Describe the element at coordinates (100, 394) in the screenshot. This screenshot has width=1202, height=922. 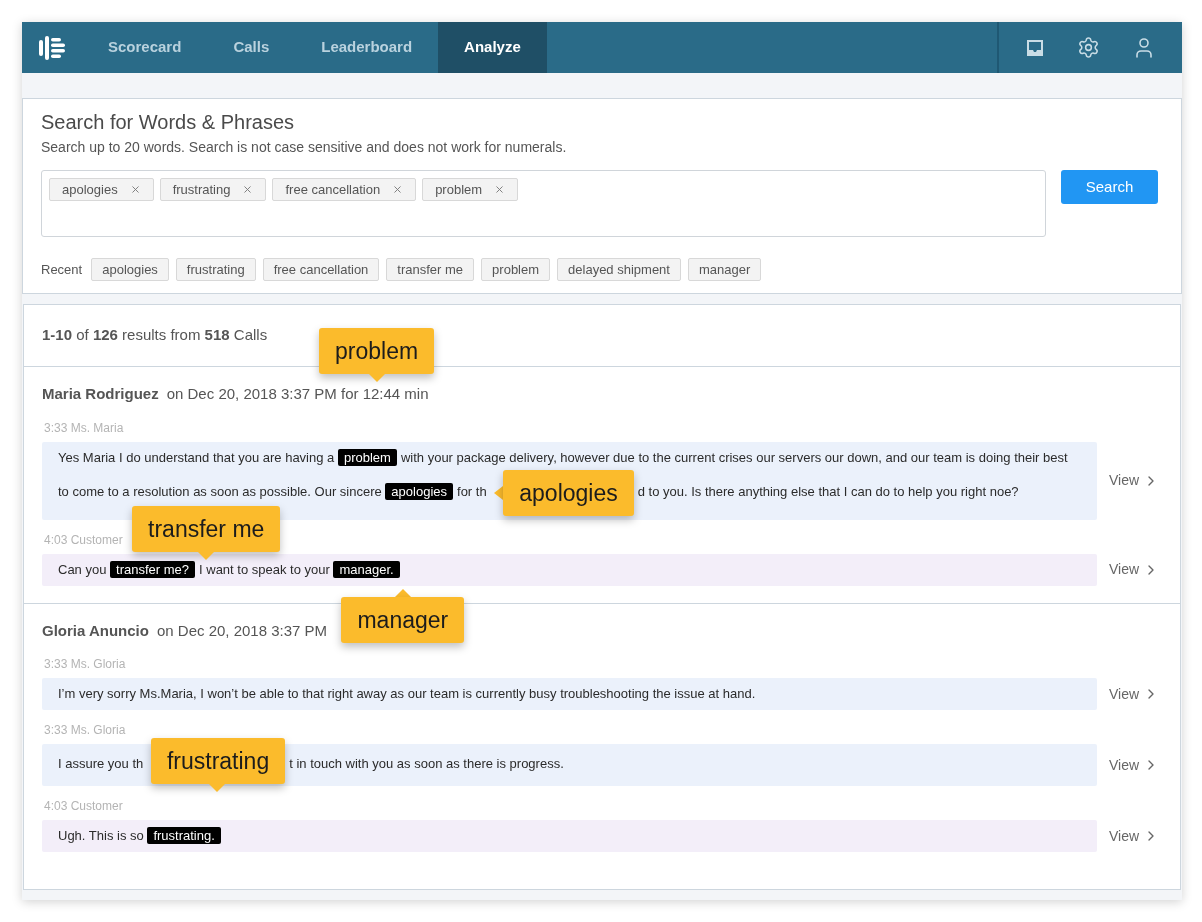
I see `caller-name: Maria Rodriguez` at that location.